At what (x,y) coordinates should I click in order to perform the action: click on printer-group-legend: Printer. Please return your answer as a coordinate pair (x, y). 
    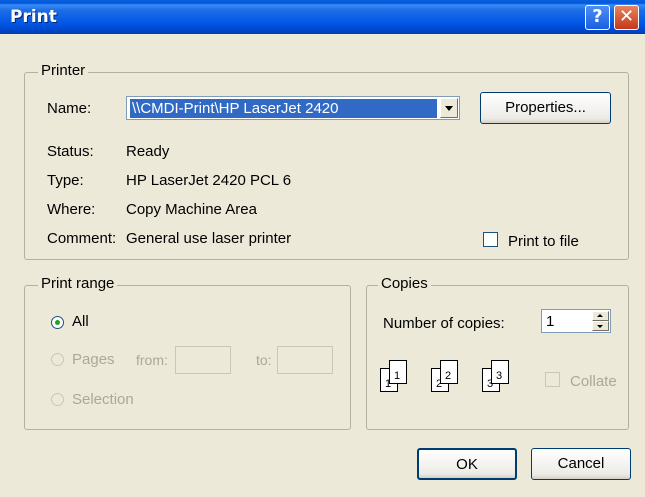
    Looking at the image, I should click on (63, 70).